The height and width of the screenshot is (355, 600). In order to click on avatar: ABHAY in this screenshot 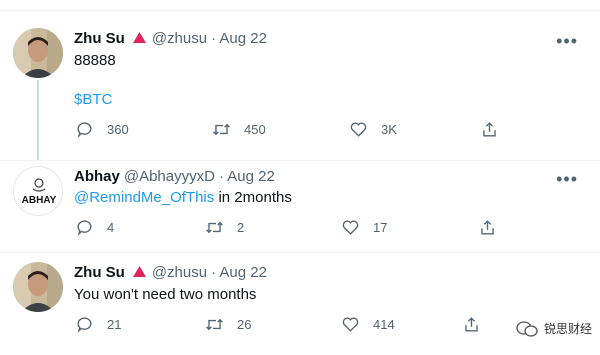, I will do `click(38, 191)`.